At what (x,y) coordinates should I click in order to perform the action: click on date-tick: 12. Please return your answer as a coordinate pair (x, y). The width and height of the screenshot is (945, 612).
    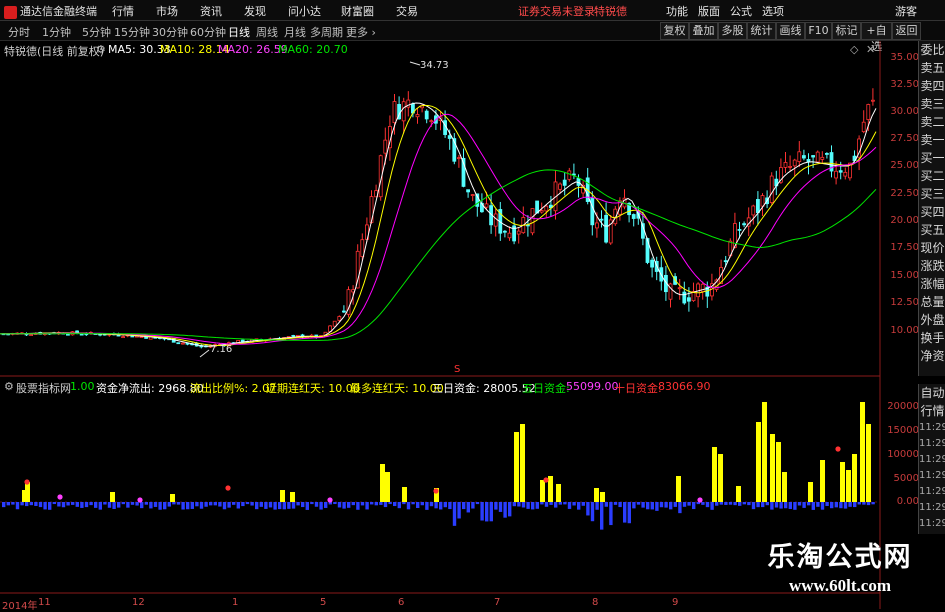
    Looking at the image, I should click on (138, 602).